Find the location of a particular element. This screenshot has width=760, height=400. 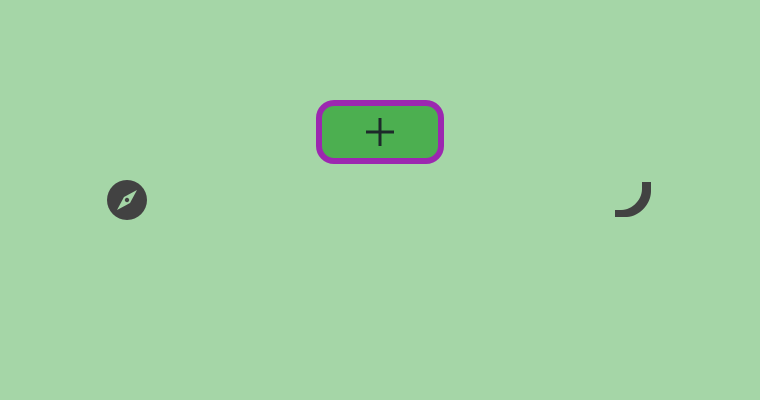

add-button is located at coordinates (380, 132).